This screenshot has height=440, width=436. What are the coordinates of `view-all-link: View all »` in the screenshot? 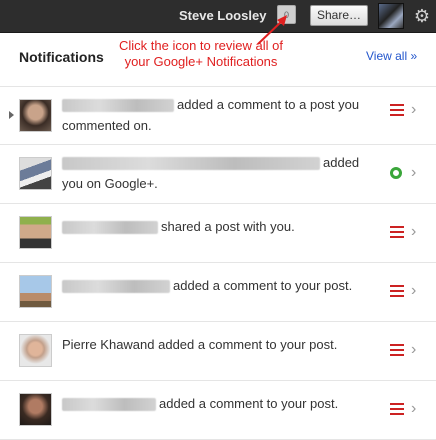 It's located at (391, 56).